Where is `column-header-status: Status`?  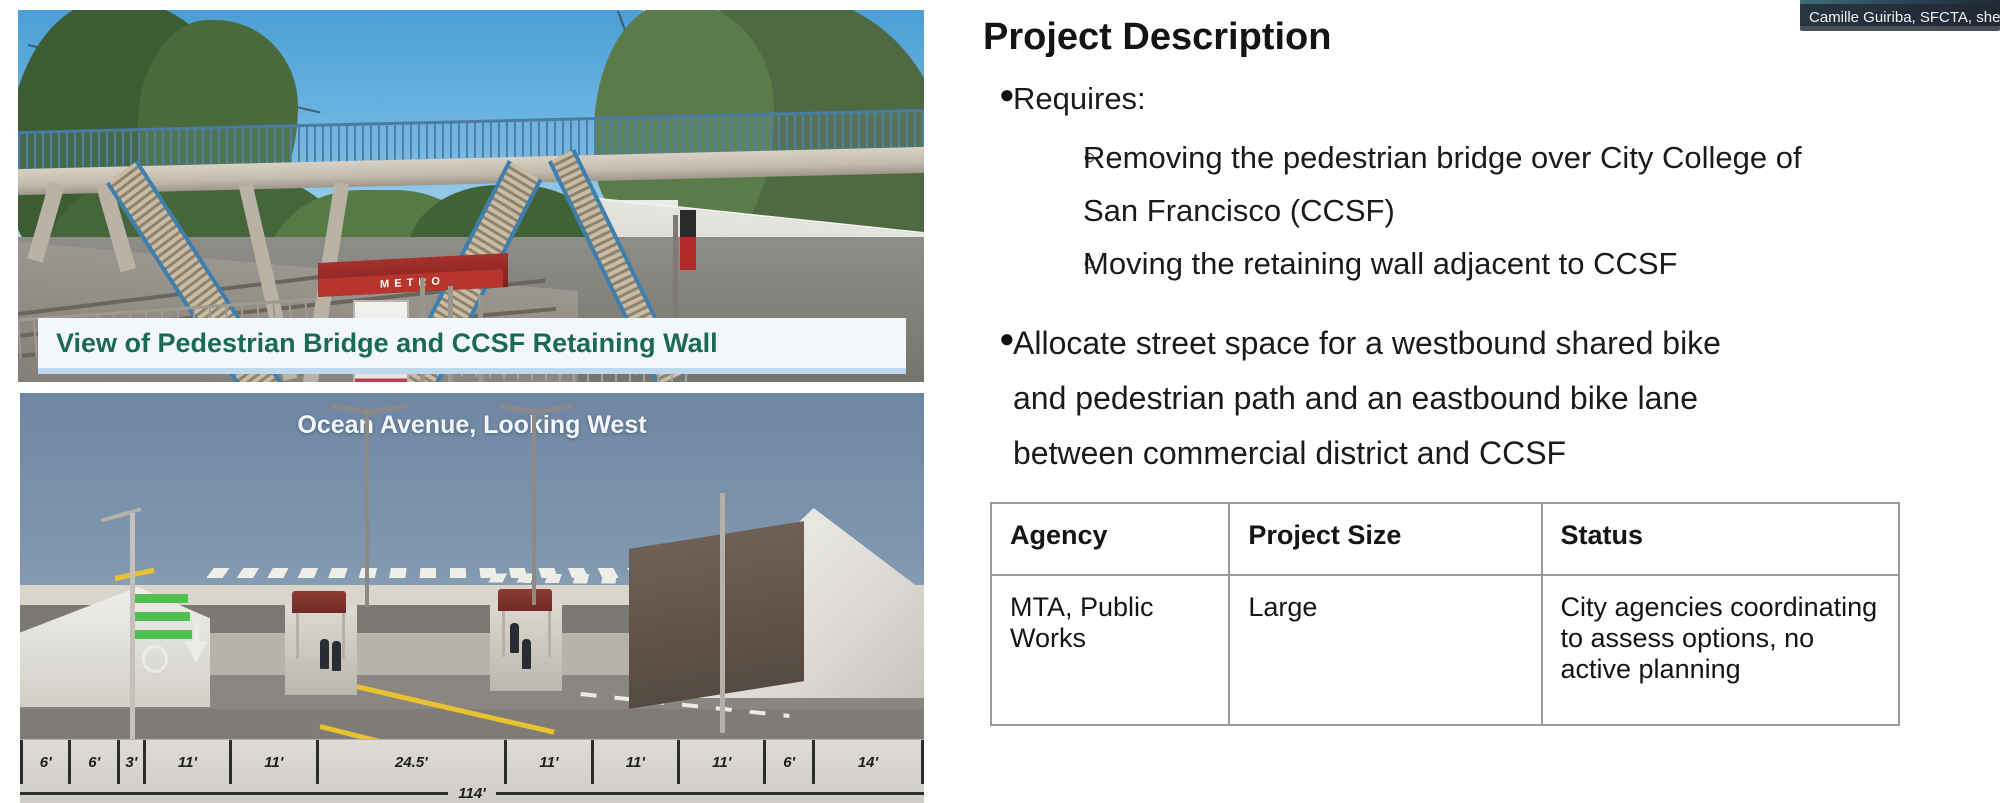
column-header-status: Status is located at coordinates (1720, 539).